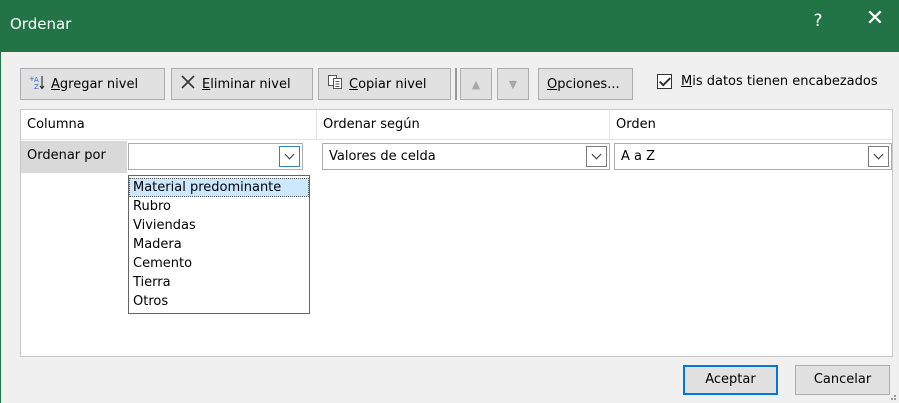 This screenshot has width=899, height=403. What do you see at coordinates (638, 156) in the screenshot?
I see `order-select-value: A a Z` at bounding box center [638, 156].